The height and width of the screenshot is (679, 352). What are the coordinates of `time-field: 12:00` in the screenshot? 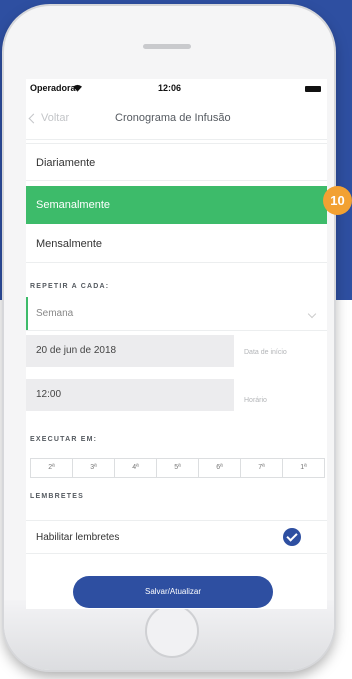 It's located at (130, 395).